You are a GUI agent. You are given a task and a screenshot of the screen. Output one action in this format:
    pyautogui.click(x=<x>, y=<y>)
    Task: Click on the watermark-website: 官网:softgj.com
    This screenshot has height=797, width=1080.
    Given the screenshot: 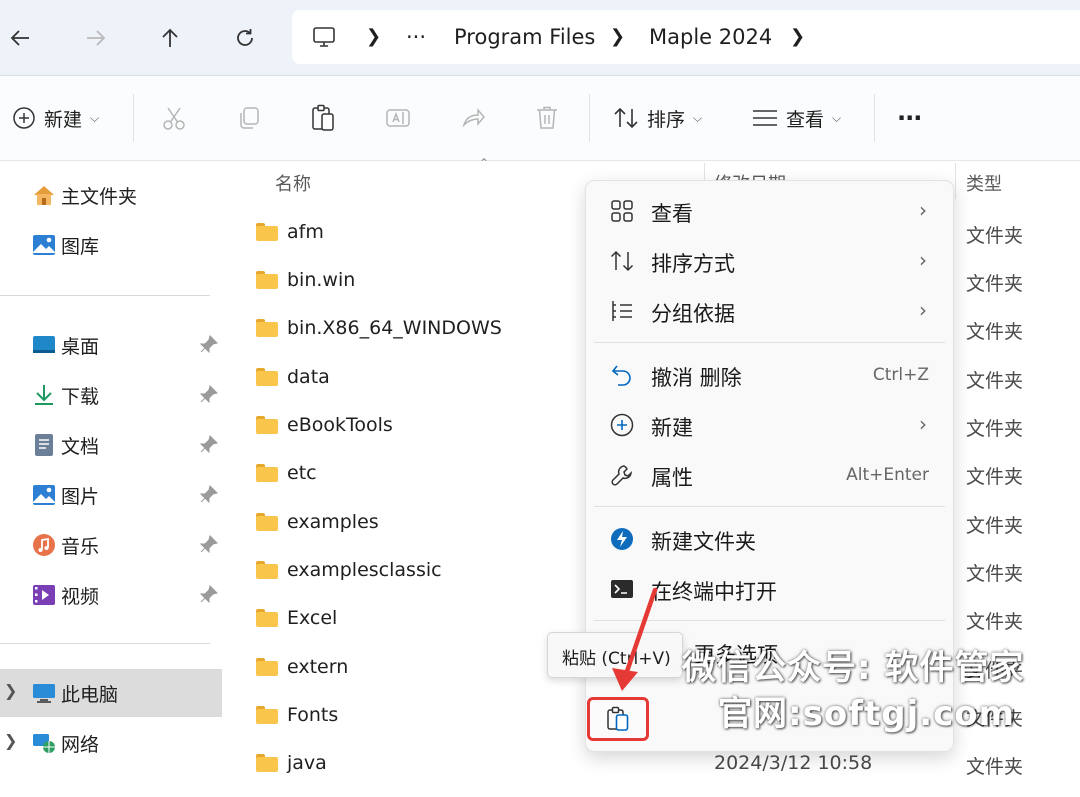 What is the action you would take?
    pyautogui.click(x=867, y=714)
    